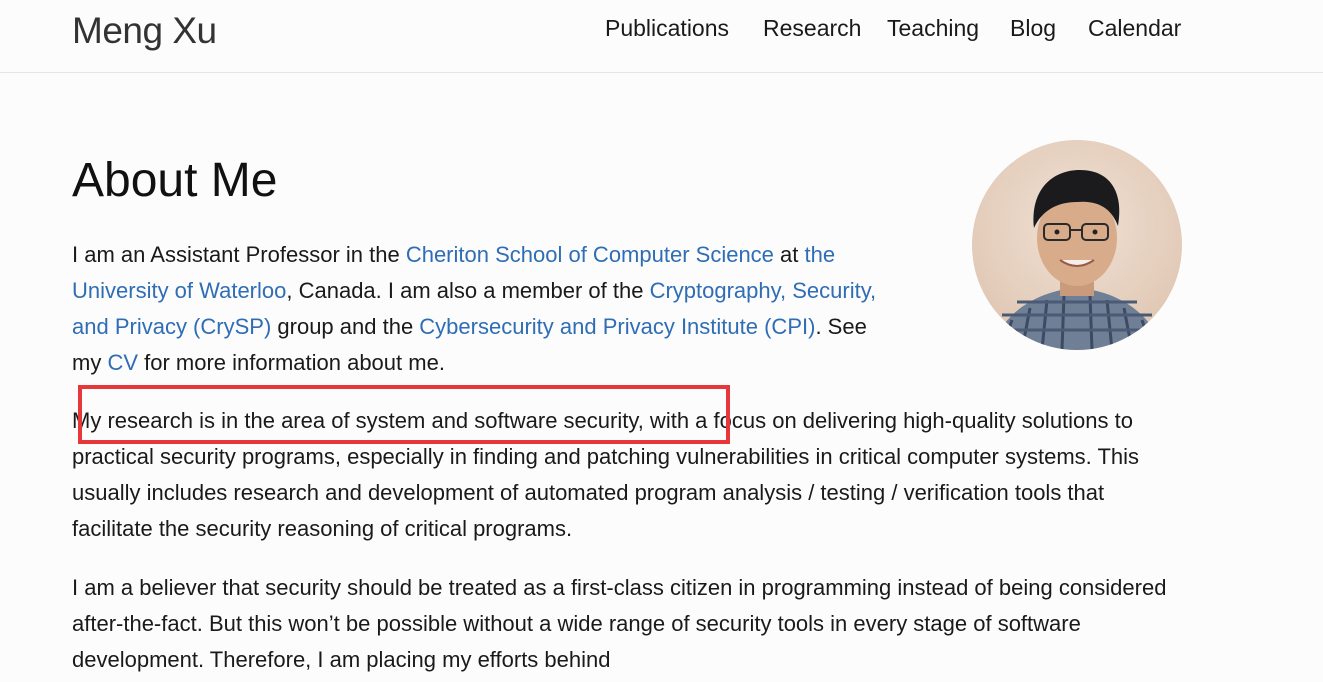 This screenshot has width=1323, height=682. What do you see at coordinates (667, 28) in the screenshot?
I see `nav-item-publications: Publications` at bounding box center [667, 28].